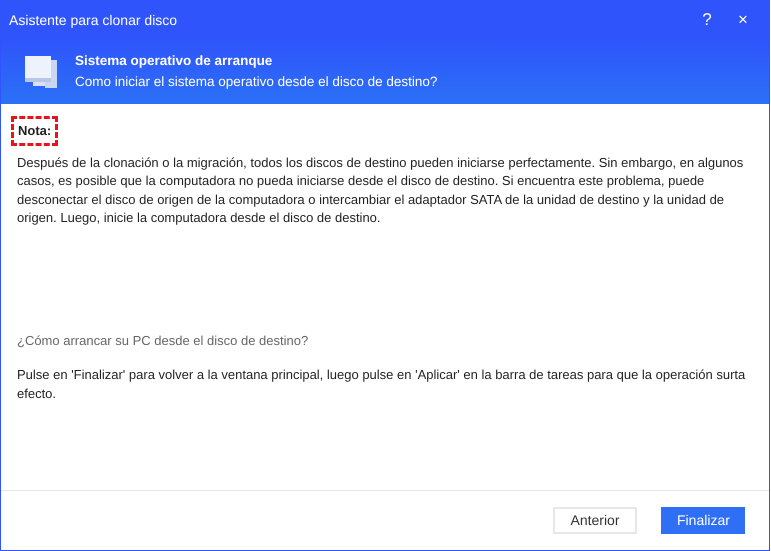  I want to click on instruction-text: Pulse en 'Finalizar' para volver a la ventana principal, luego pulse en 'Aplicar' en la barra de tareas para que la operación surta efecto., so click(381, 384).